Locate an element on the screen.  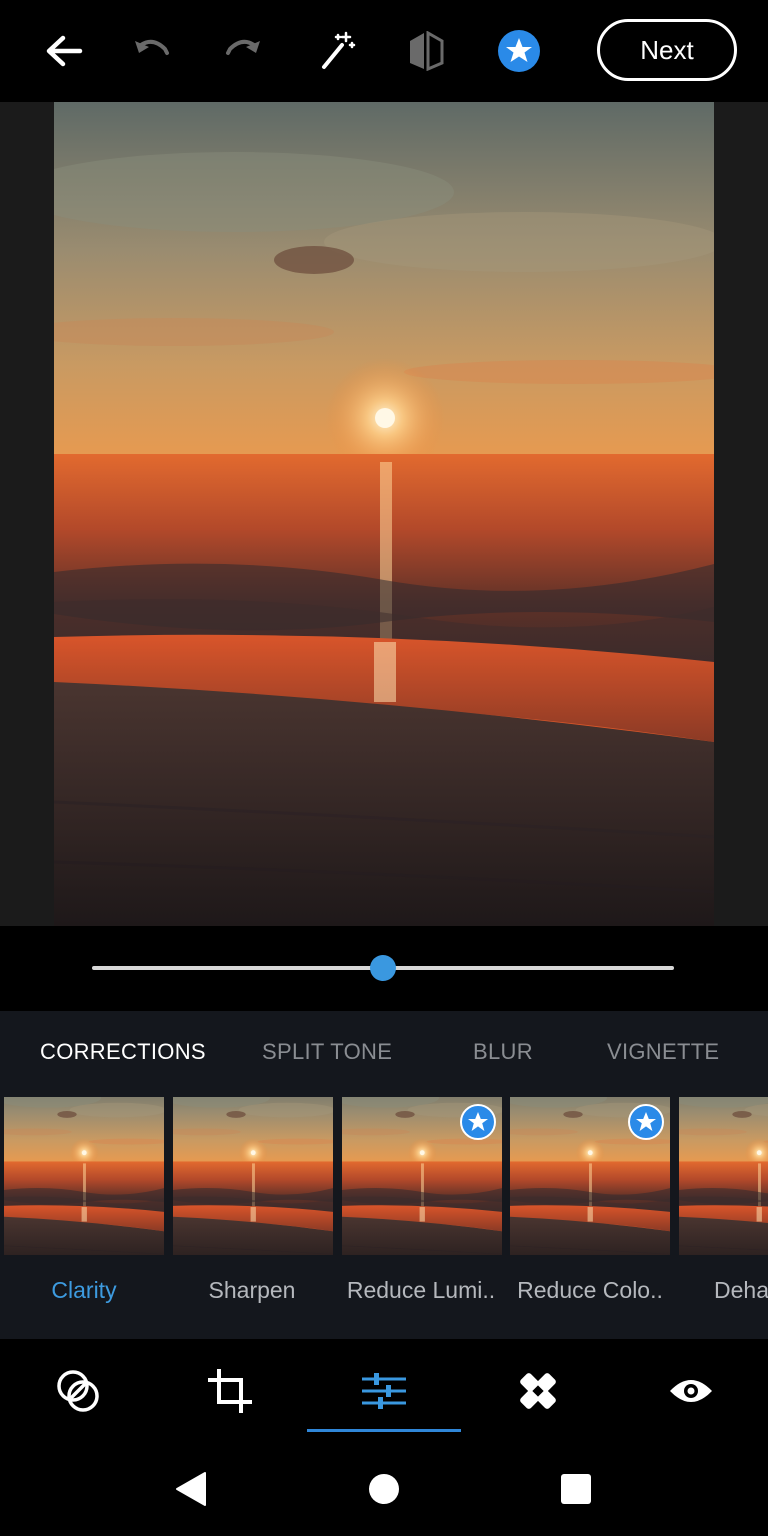
preset-thumbnail-clarity is located at coordinates (84, 1176).